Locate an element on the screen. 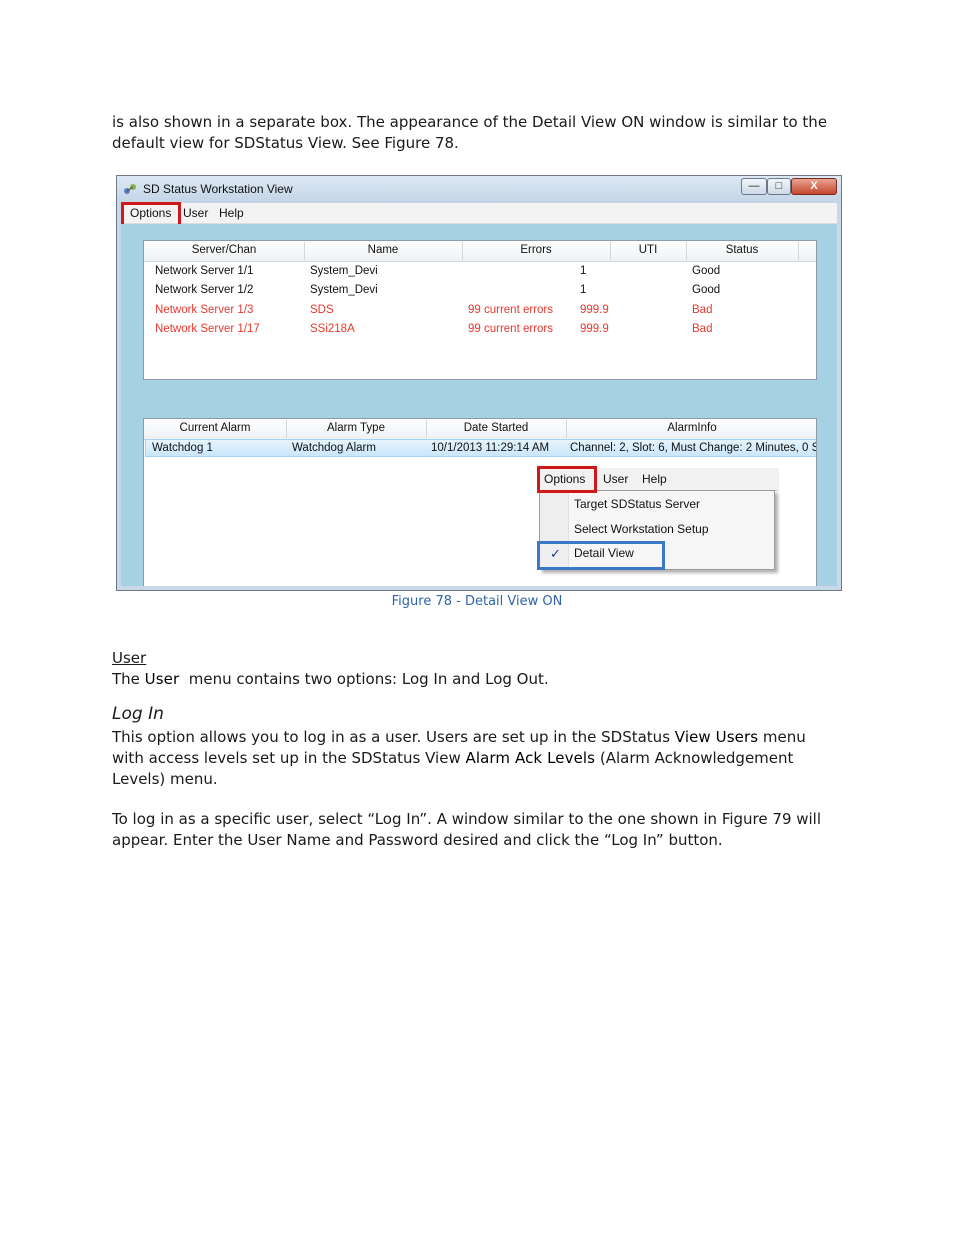  user-heading: User is located at coordinates (129, 658).